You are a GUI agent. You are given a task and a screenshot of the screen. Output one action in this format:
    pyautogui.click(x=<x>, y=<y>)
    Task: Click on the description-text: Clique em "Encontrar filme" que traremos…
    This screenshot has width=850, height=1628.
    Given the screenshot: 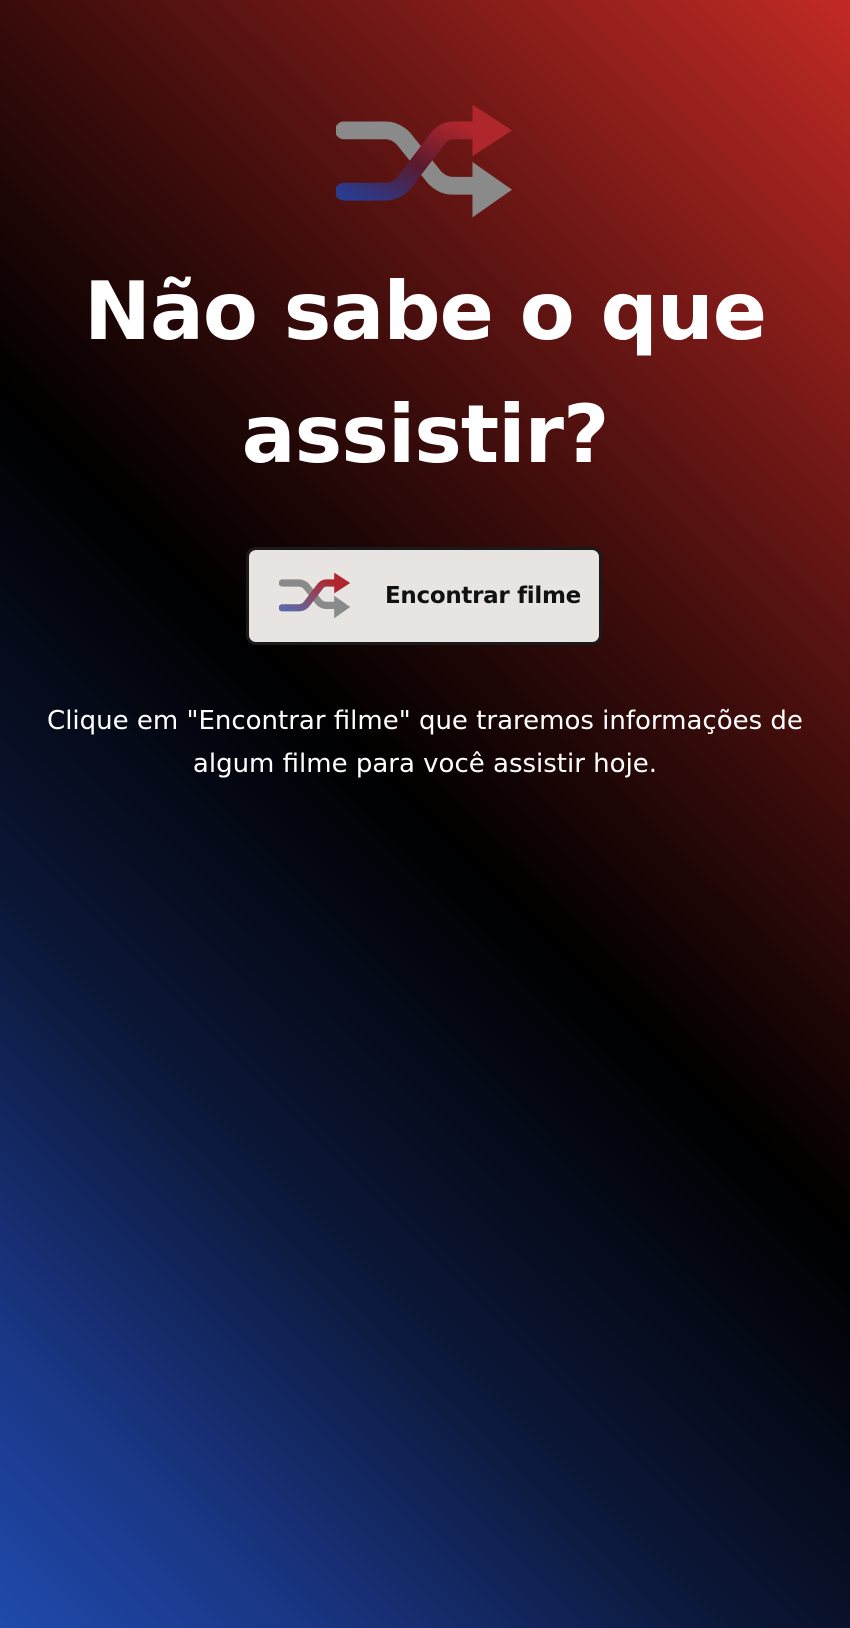 What is the action you would take?
    pyautogui.click(x=425, y=742)
    